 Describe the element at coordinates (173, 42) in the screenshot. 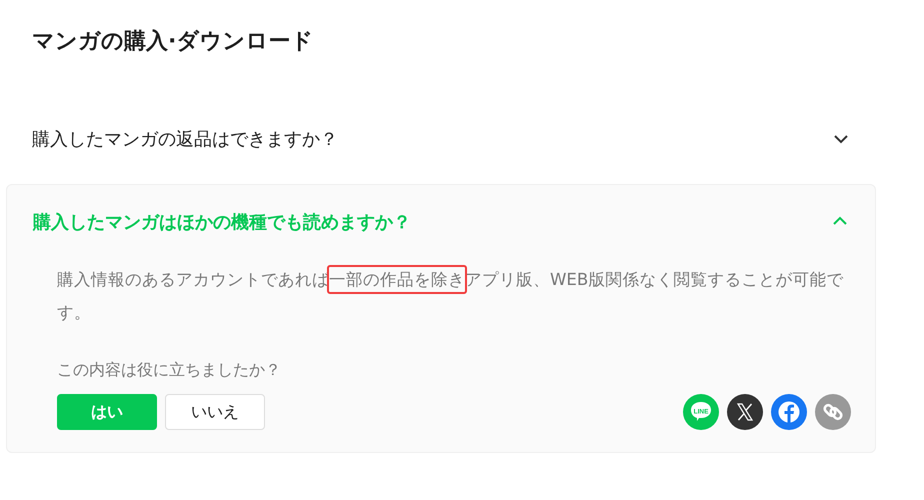

I see `page-title: マンガの購入·ダウンロード` at that location.